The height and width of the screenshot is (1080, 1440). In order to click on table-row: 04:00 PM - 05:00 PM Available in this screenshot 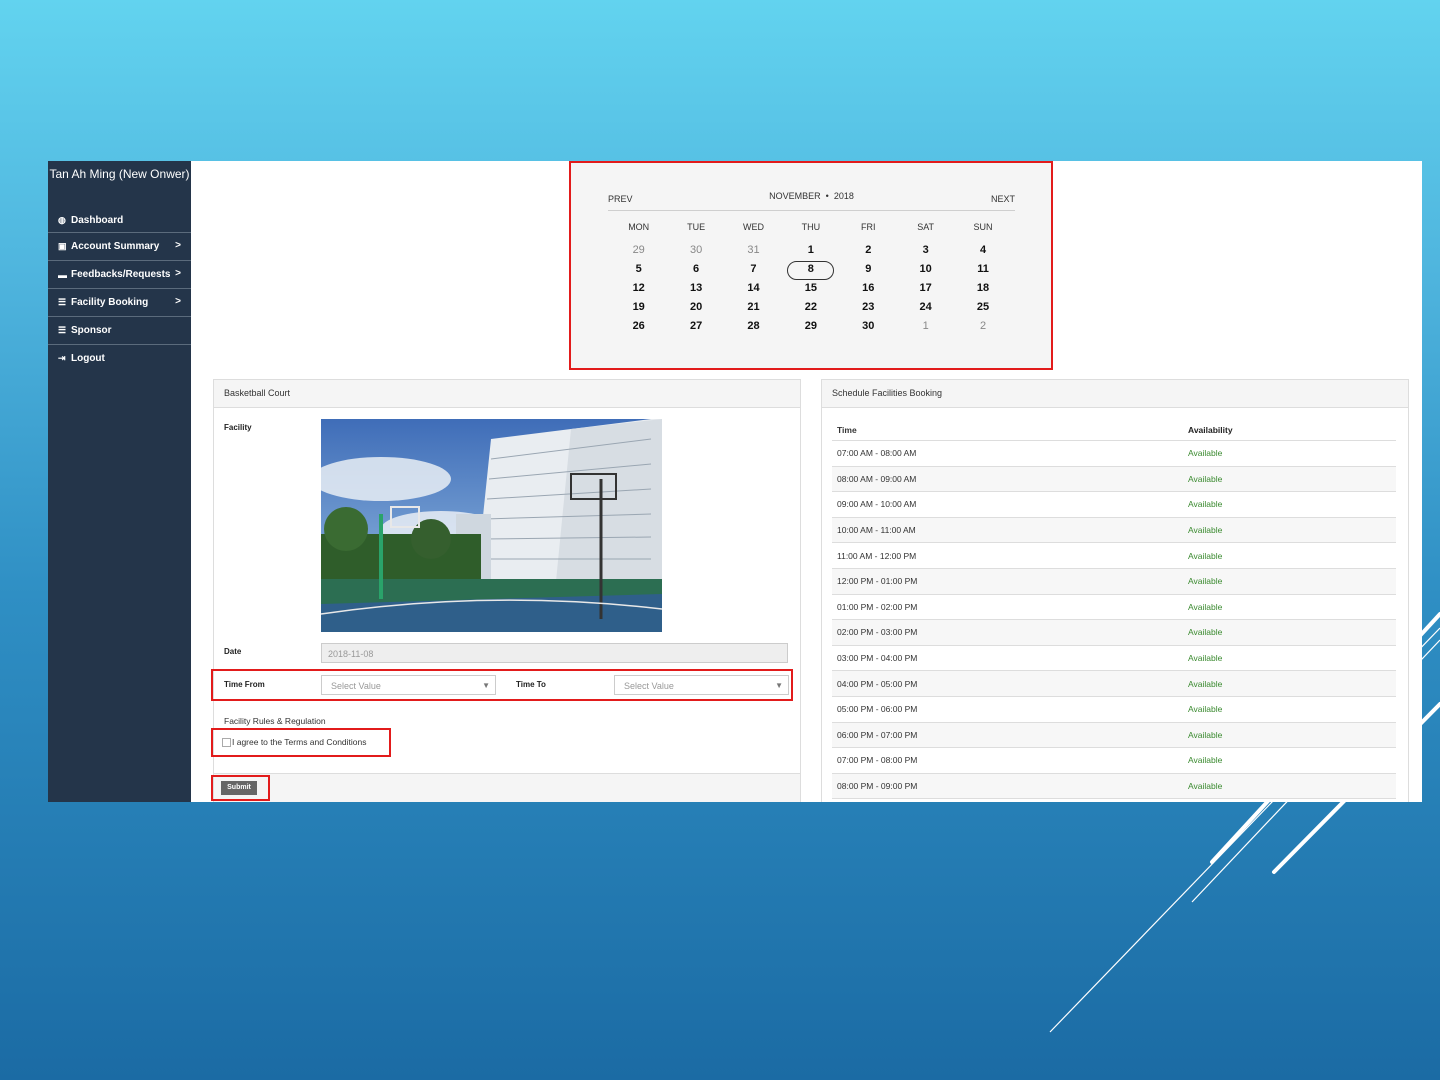, I will do `click(1114, 684)`.